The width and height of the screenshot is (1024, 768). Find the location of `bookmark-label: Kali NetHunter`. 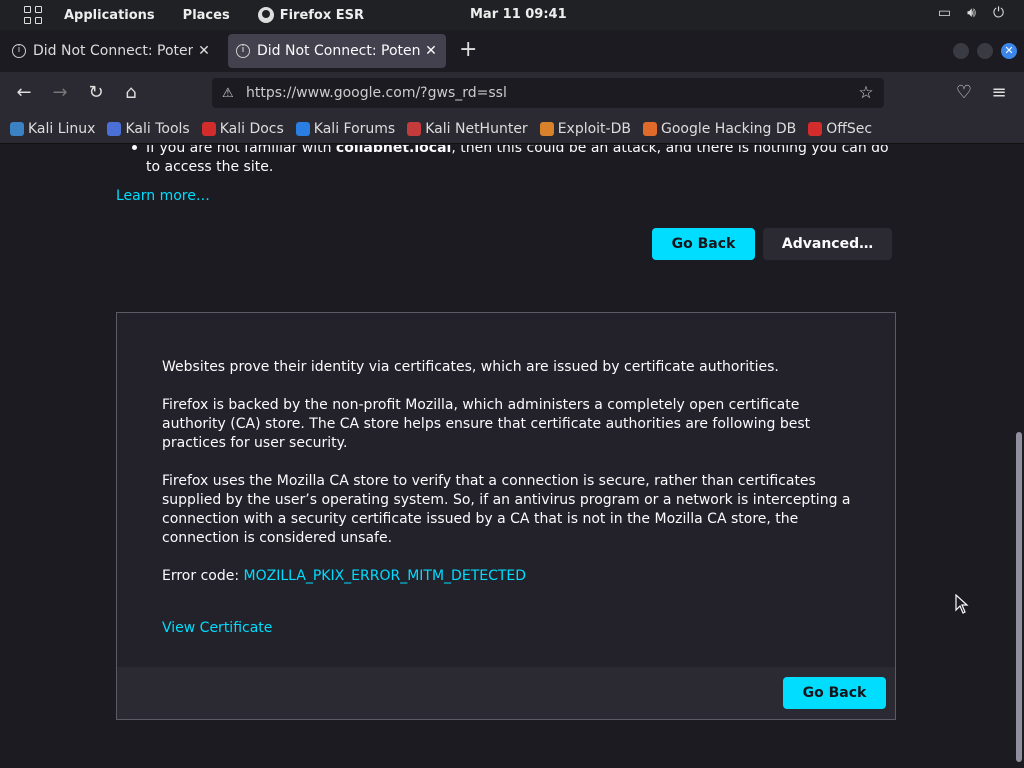

bookmark-label: Kali NetHunter is located at coordinates (476, 128).